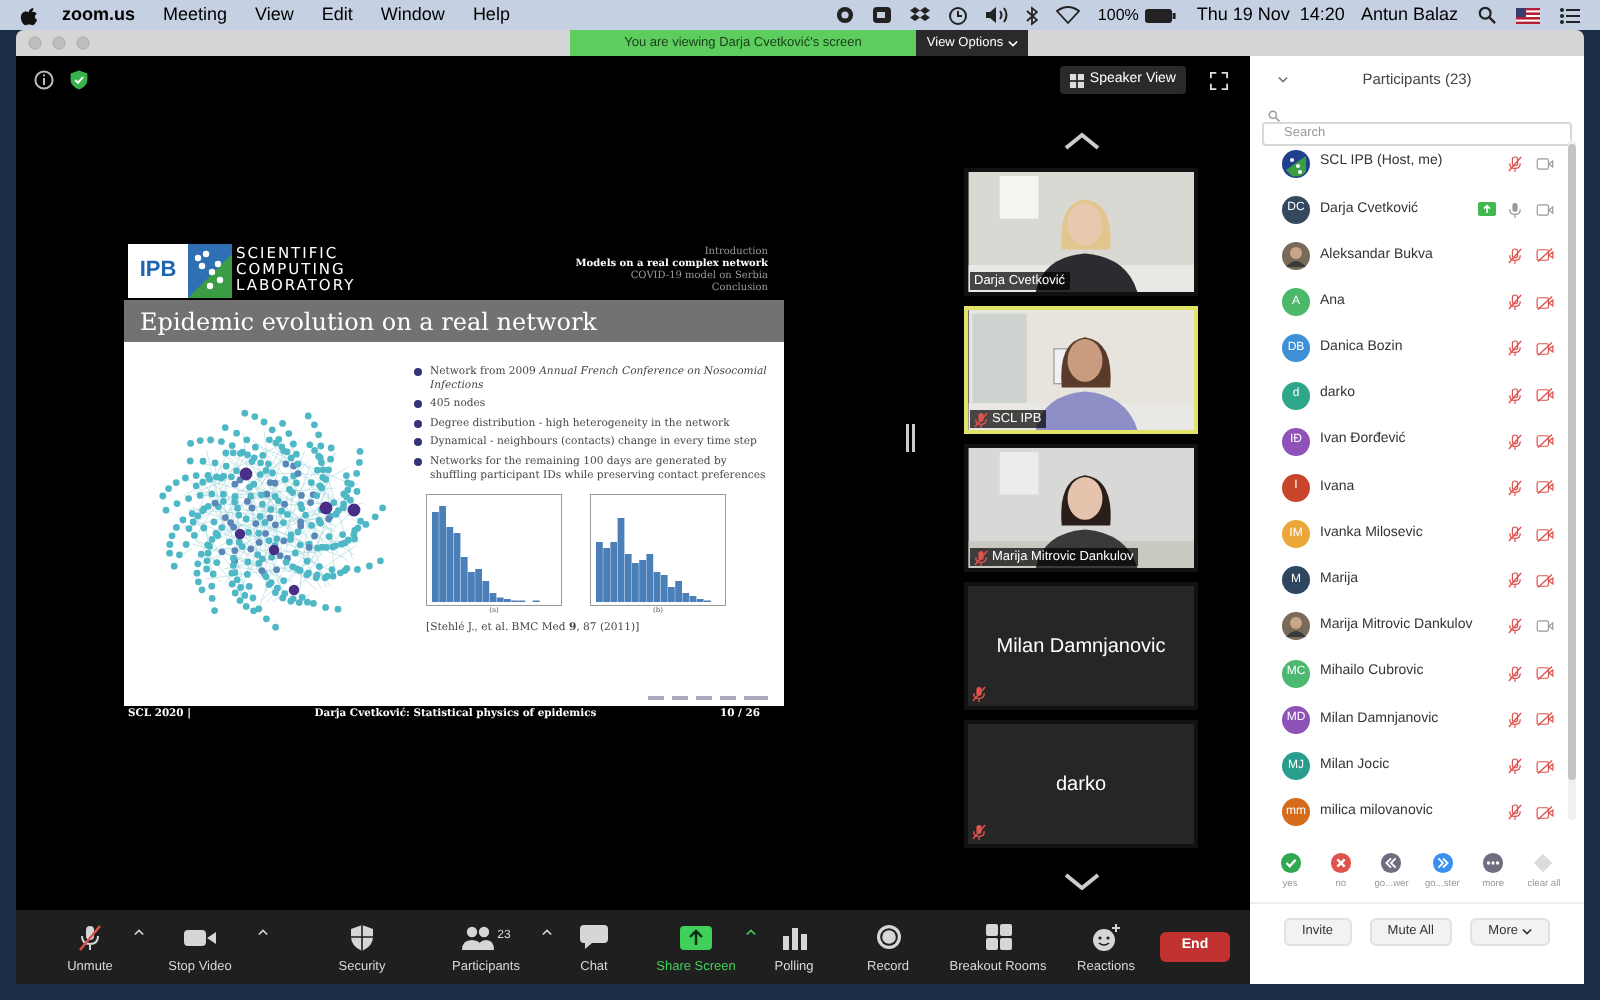 This screenshot has width=1600, height=1000. What do you see at coordinates (1081, 647) in the screenshot?
I see `participant-name: Milan Damnjanovic` at bounding box center [1081, 647].